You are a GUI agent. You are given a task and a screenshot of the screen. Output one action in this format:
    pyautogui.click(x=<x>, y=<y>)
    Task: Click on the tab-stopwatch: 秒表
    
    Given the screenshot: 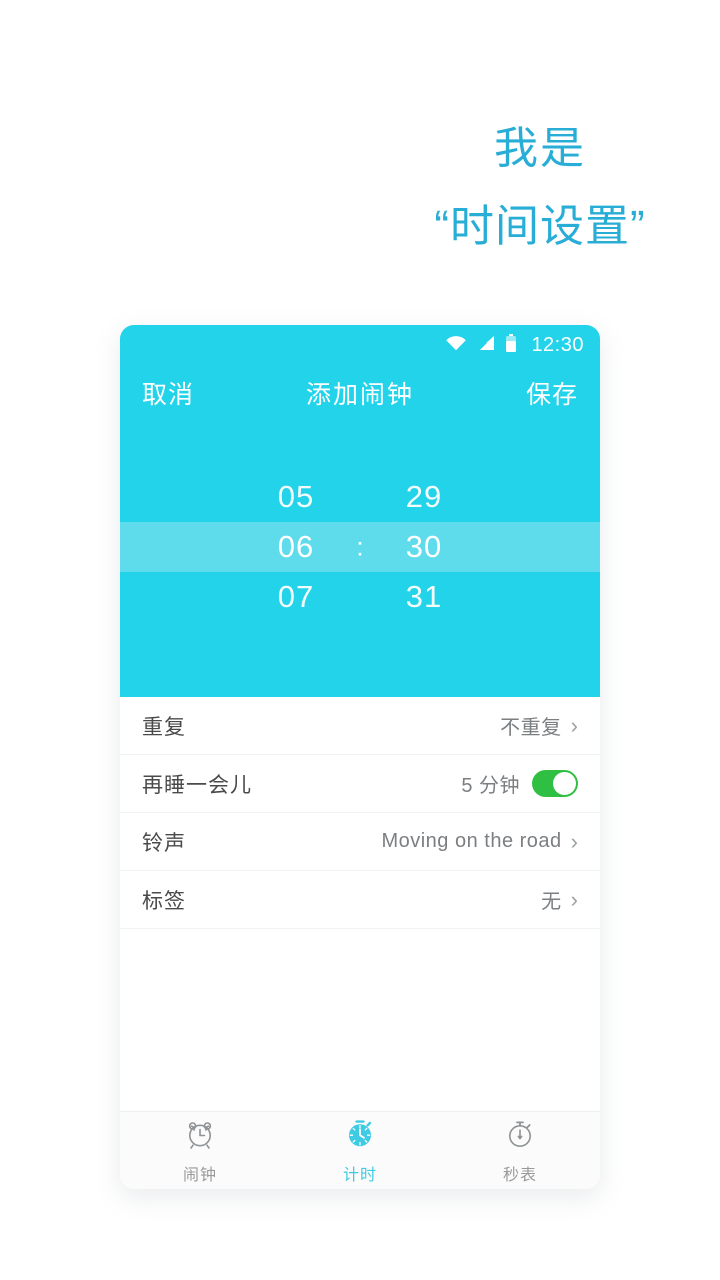 What is the action you would take?
    pyautogui.click(x=520, y=1150)
    